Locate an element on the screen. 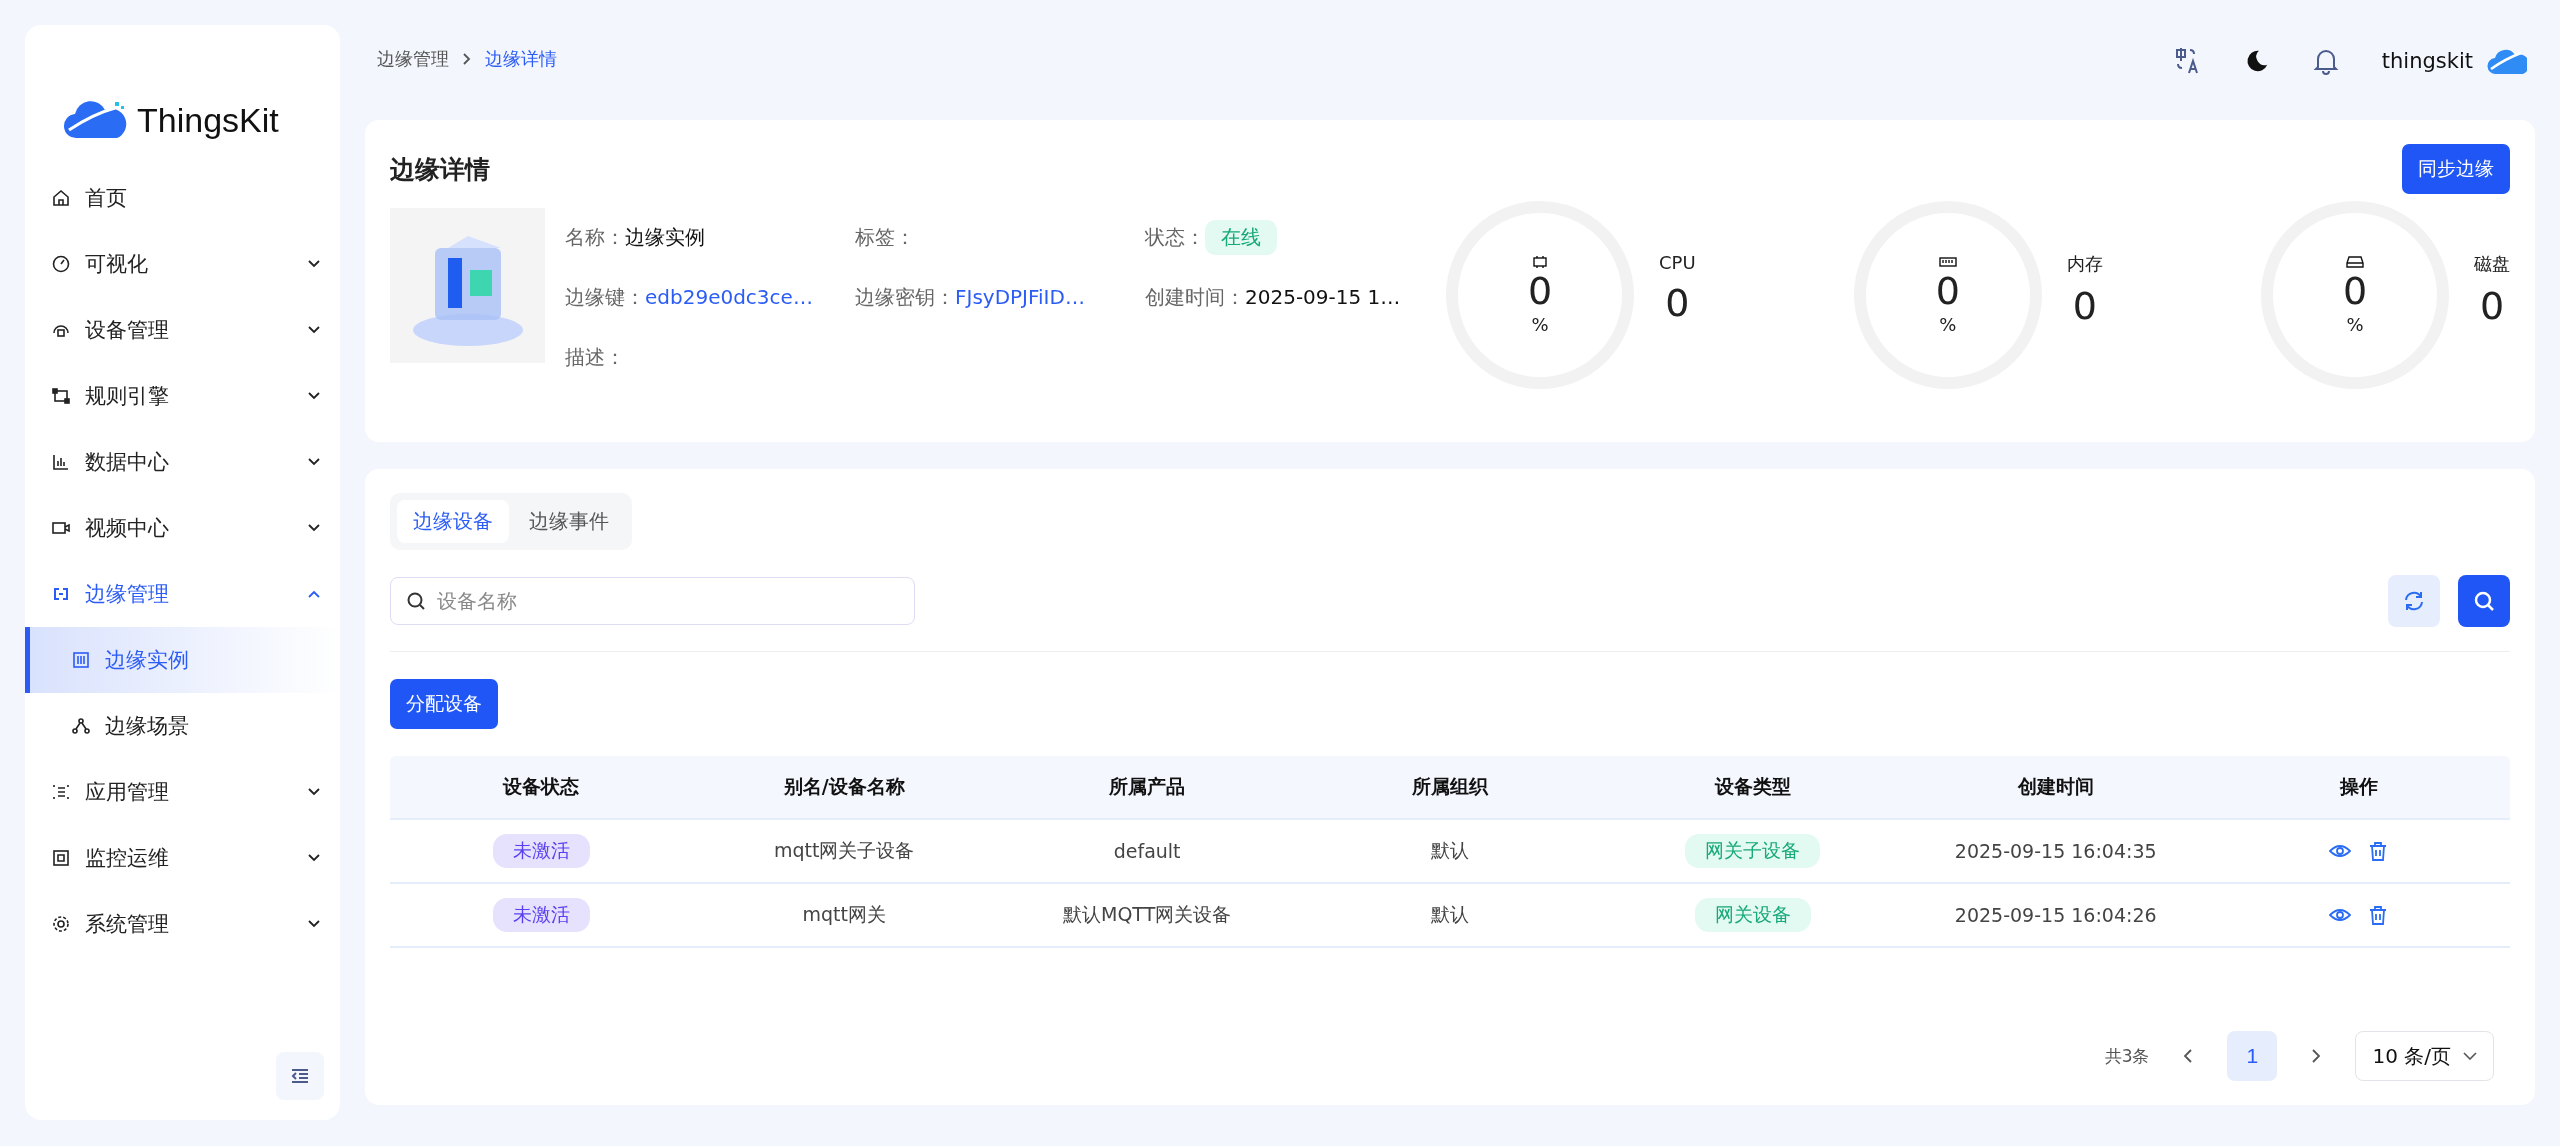 This screenshot has height=1146, width=2560. previous-page-icon is located at coordinates (2188, 1056).